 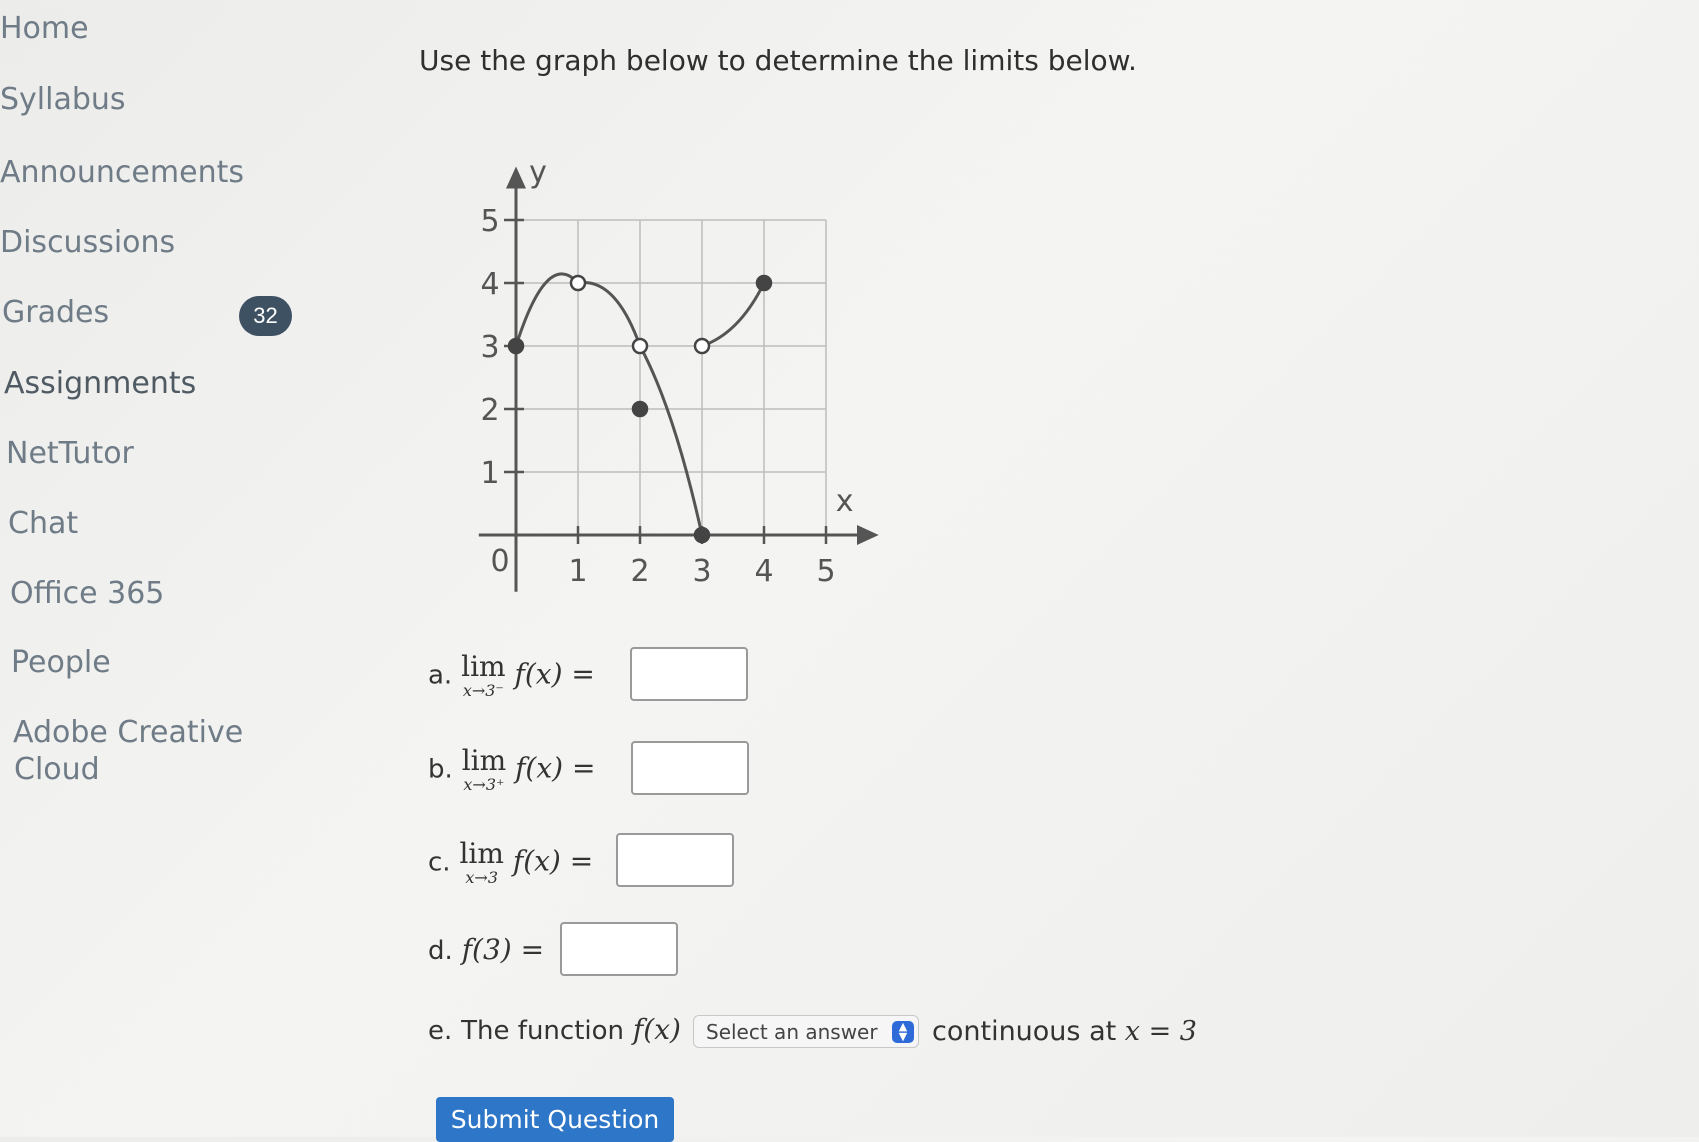 What do you see at coordinates (1064, 1031) in the screenshot?
I see `question-e-continuous: continuous at x = 3` at bounding box center [1064, 1031].